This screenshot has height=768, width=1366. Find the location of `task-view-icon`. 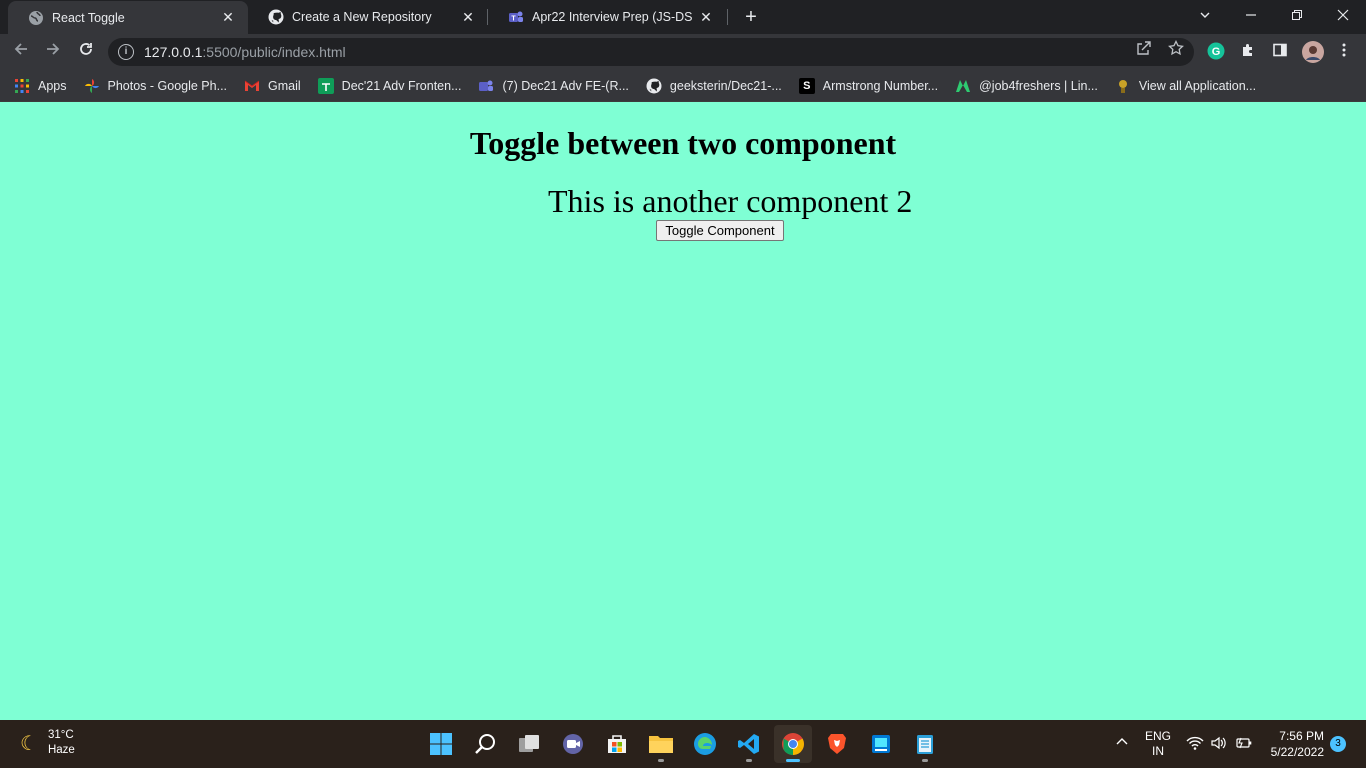

task-view-icon is located at coordinates (529, 743).